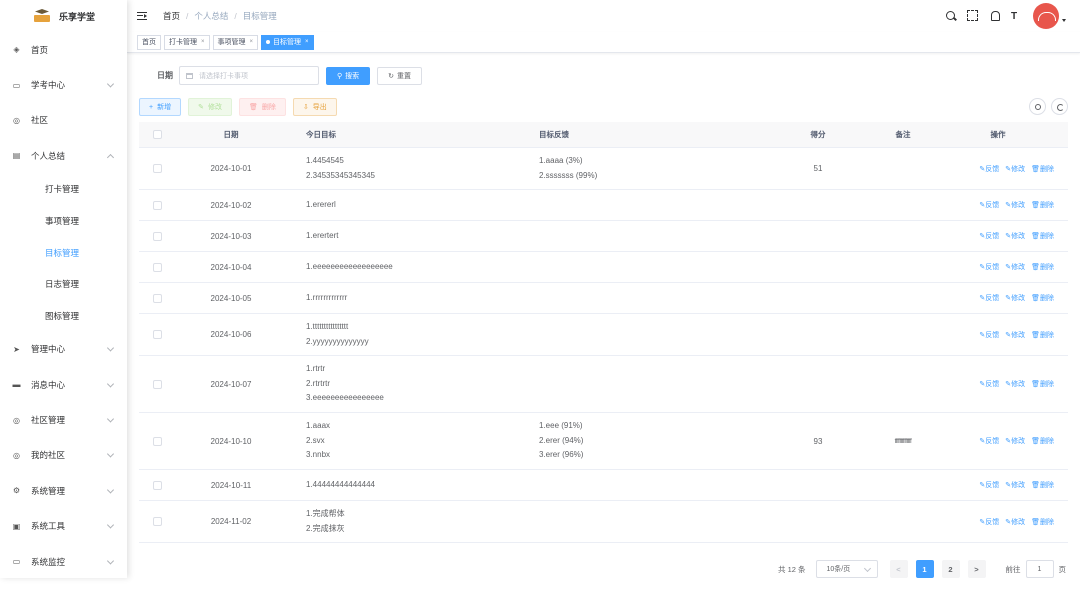 This screenshot has height=613, width=1080. What do you see at coordinates (63, 190) in the screenshot?
I see `sidebar-subitem-checkin-manage: 打卡管理` at bounding box center [63, 190].